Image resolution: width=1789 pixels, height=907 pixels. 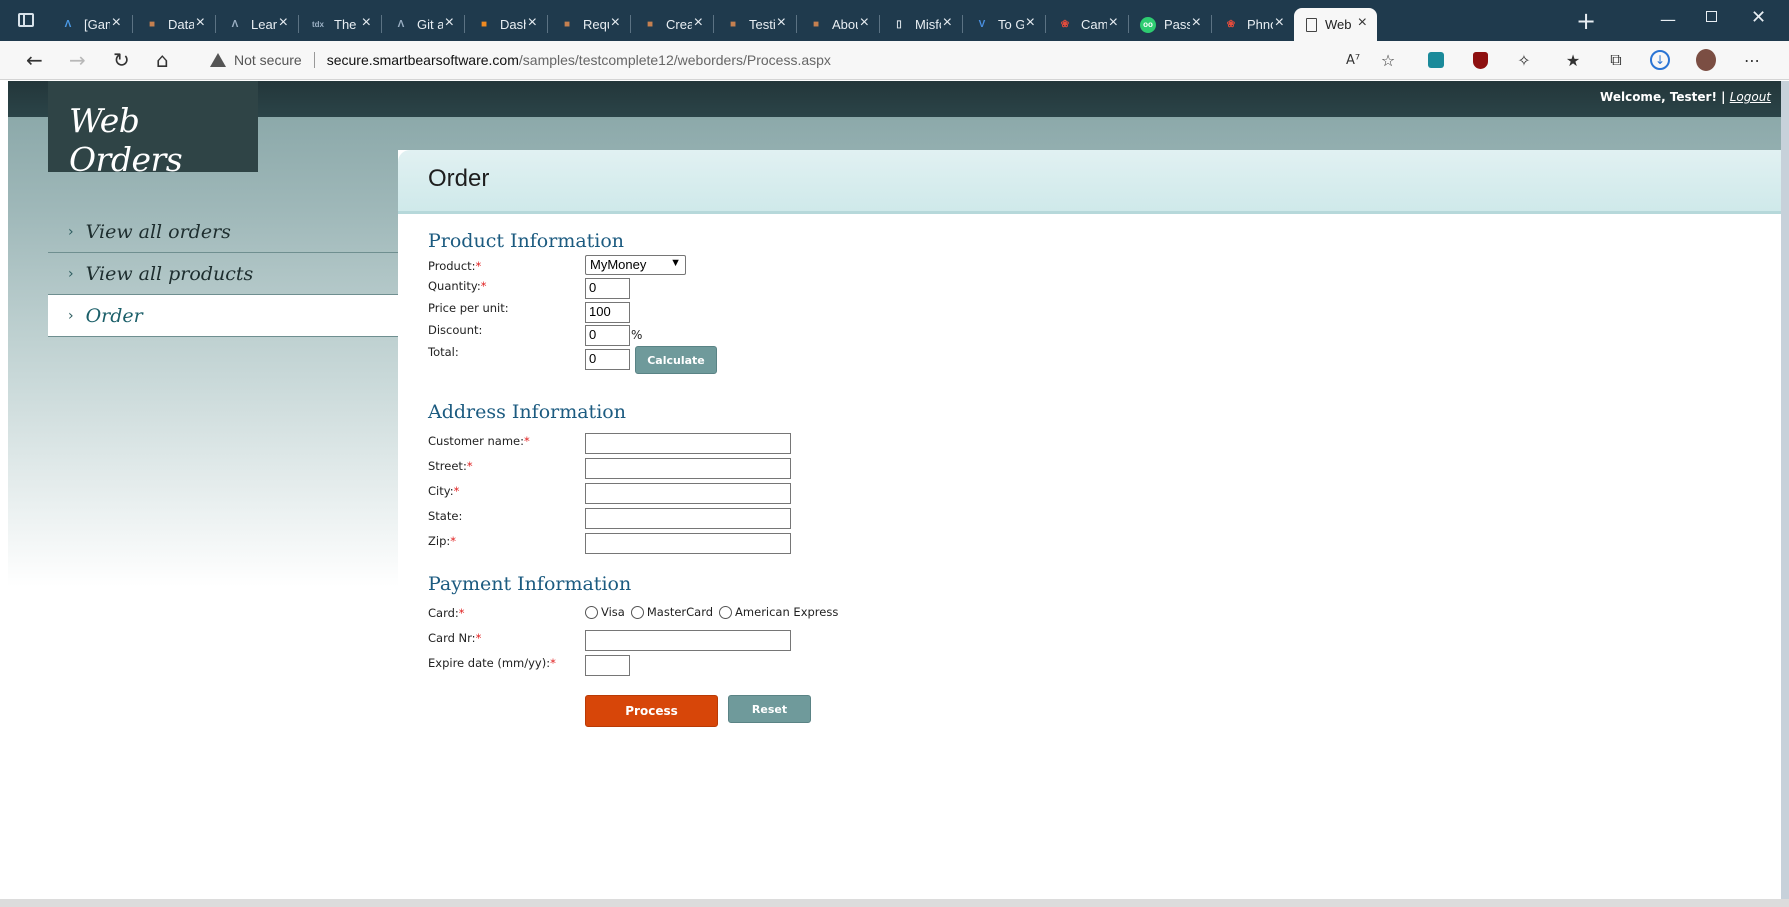 What do you see at coordinates (837, 24) in the screenshot?
I see `browser-tab: ■ Abou ×` at bounding box center [837, 24].